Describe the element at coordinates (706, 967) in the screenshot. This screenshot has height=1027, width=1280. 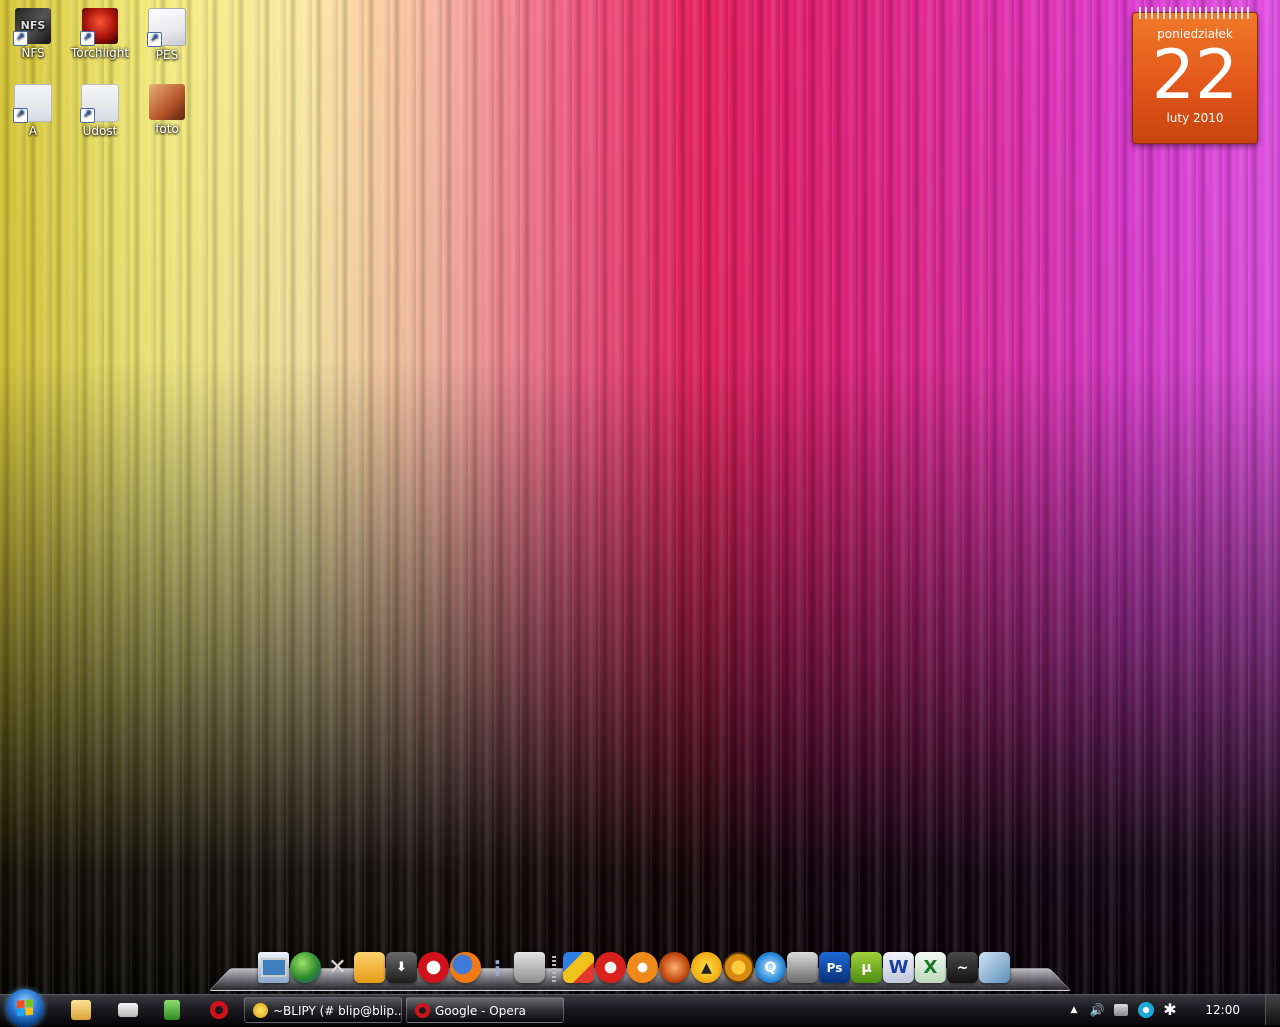
I see `aimp-icon: ▲` at that location.